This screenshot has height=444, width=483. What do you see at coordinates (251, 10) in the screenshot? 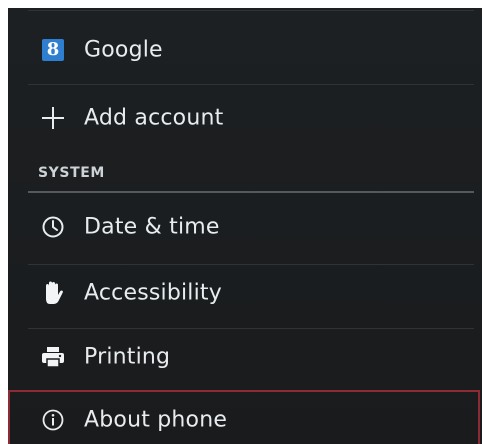
I see `top-divider` at bounding box center [251, 10].